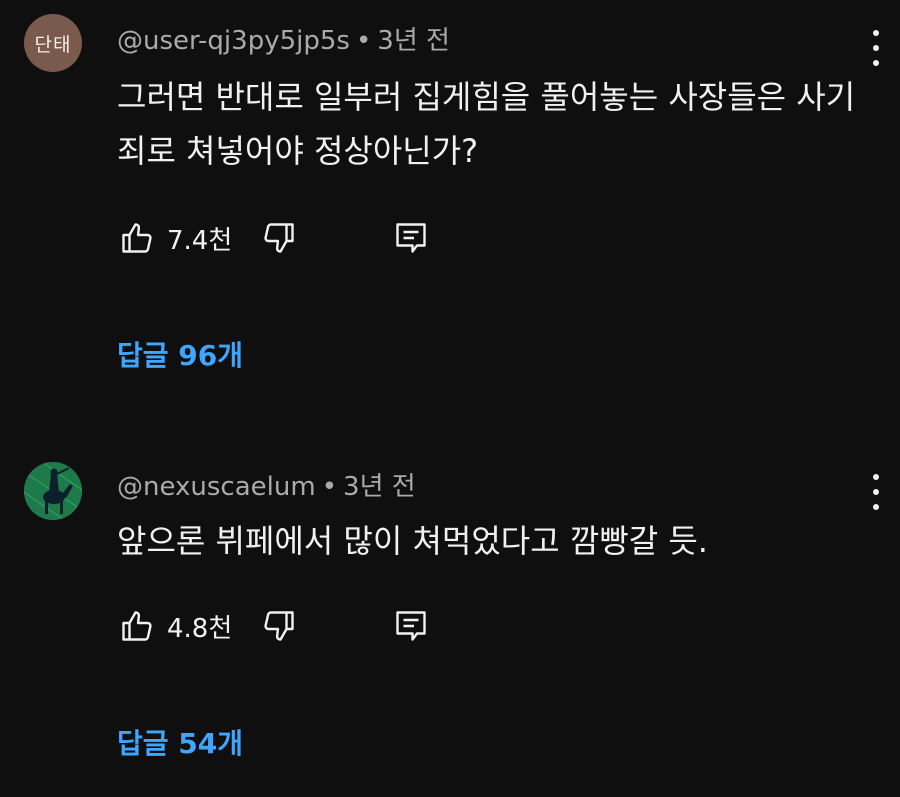  What do you see at coordinates (200, 628) in the screenshot?
I see `like-count: 4.8천` at bounding box center [200, 628].